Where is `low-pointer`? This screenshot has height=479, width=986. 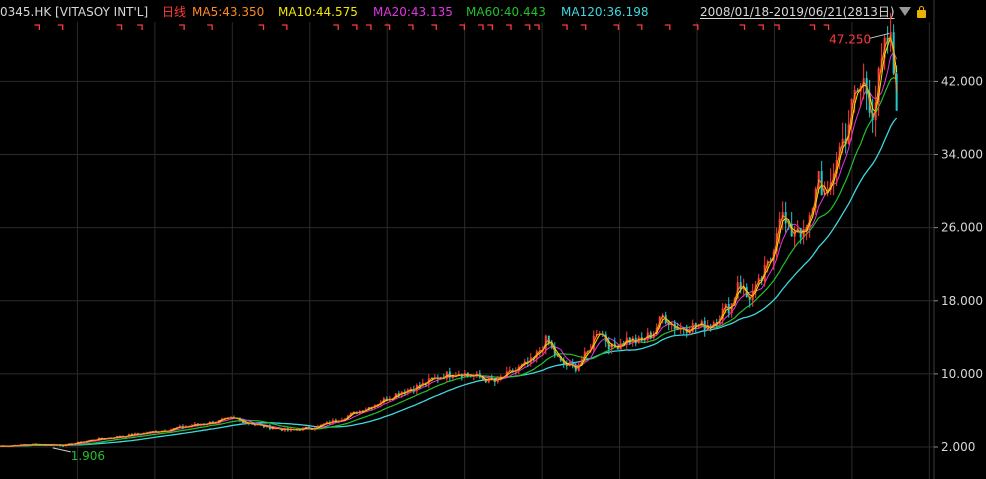
low-pointer is located at coordinates (61, 450).